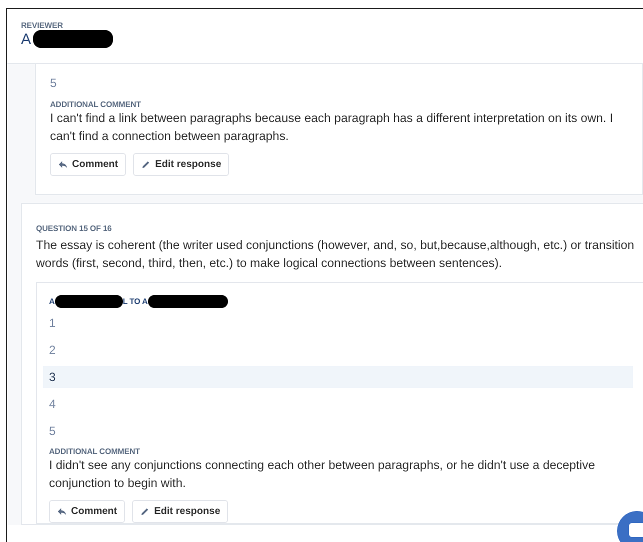 The height and width of the screenshot is (542, 643). I want to click on rating-option: 4, so click(338, 404).